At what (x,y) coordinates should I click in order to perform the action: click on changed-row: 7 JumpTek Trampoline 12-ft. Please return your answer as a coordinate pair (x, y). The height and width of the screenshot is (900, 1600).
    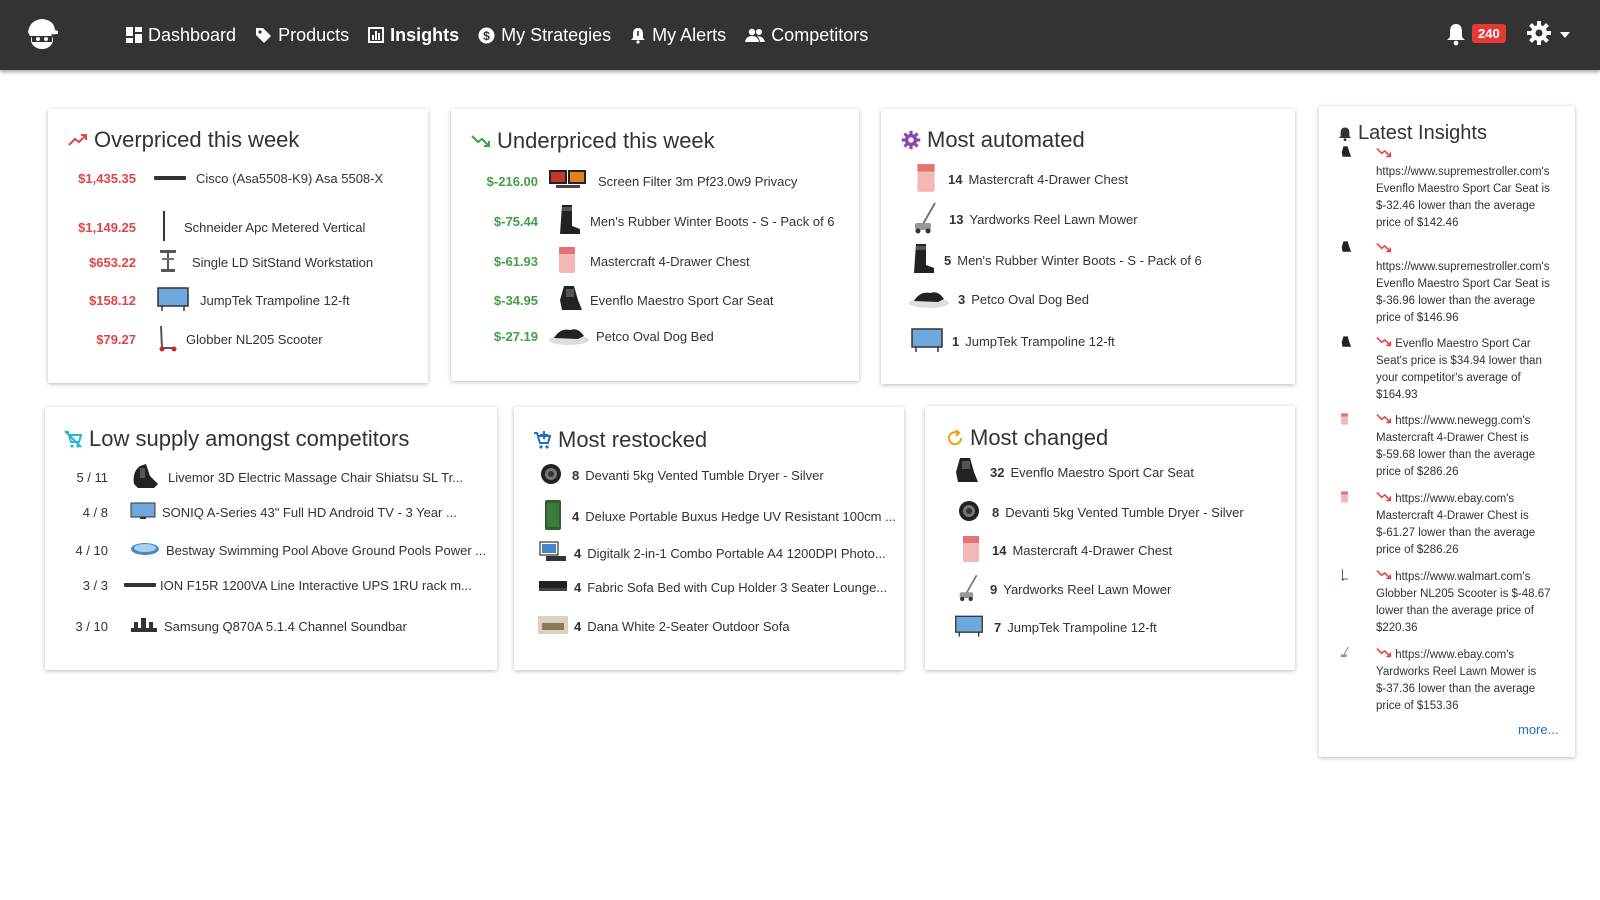
    Looking at the image, I should click on (1055, 627).